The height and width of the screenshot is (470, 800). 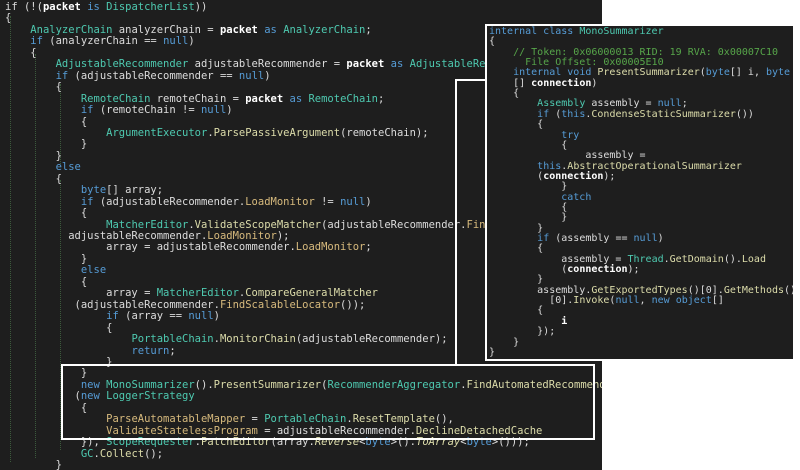 I want to click on code-token: ()[0]., so click(x=705, y=290).